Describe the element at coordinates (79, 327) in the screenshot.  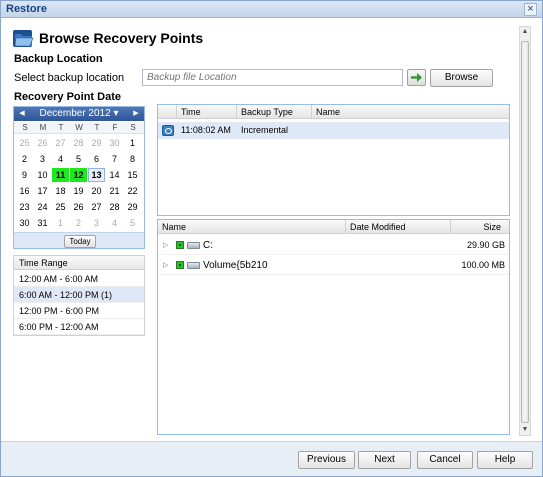
I see `time-range-item: 6:00 PM - 12:00 AM` at that location.